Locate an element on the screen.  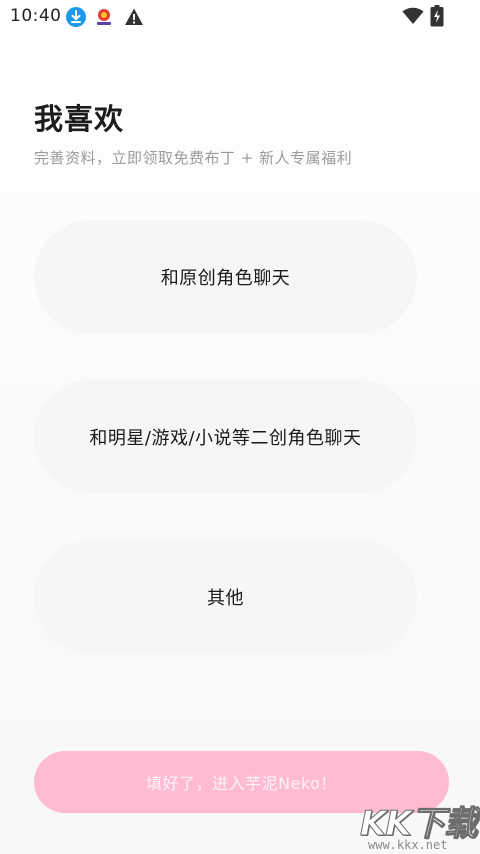
download-icon is located at coordinates (76, 17).